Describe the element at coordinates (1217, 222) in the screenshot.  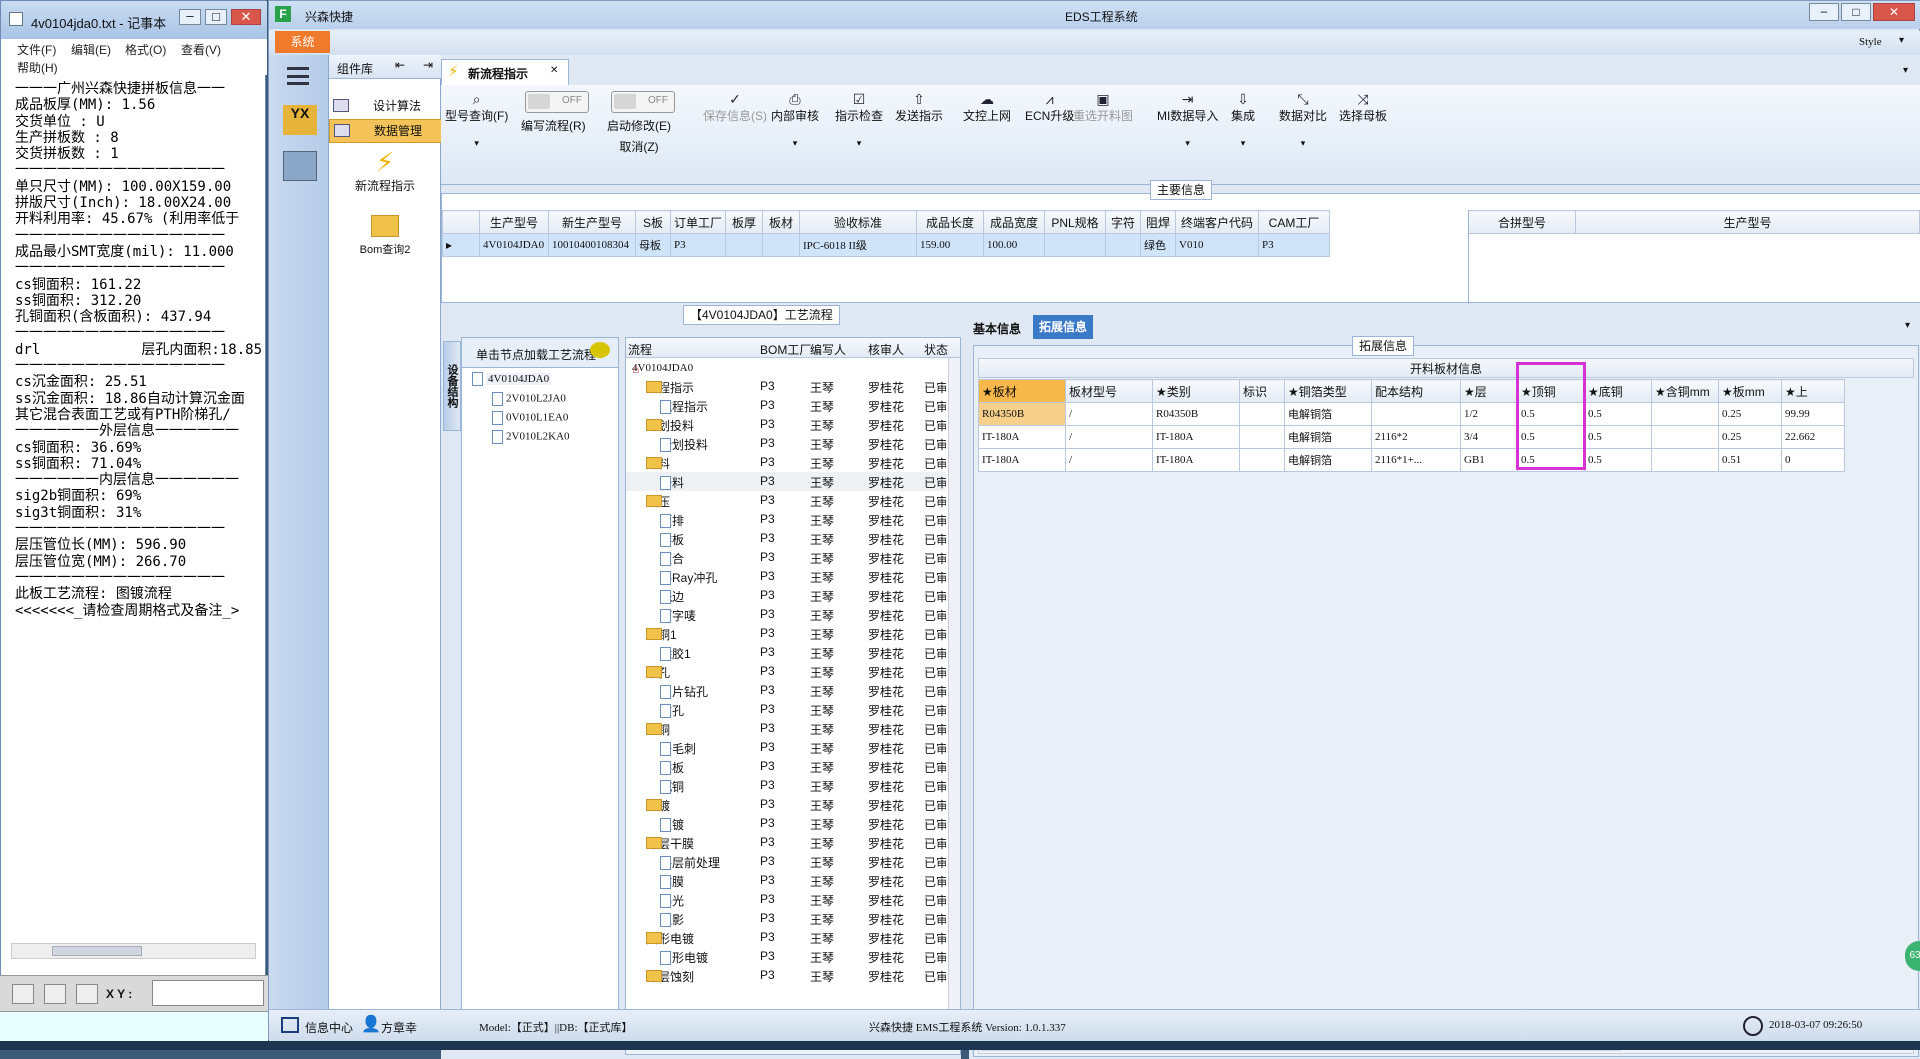
I see `col-header: 终端客户代码` at that location.